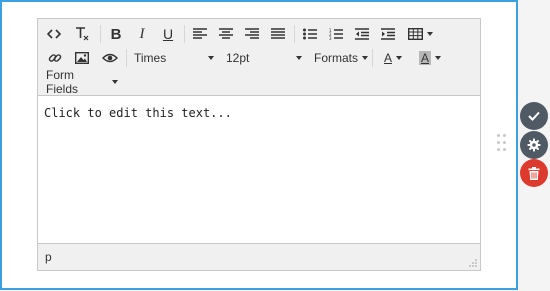 The image size is (550, 291). What do you see at coordinates (336, 58) in the screenshot?
I see `formats-label: Formats` at bounding box center [336, 58].